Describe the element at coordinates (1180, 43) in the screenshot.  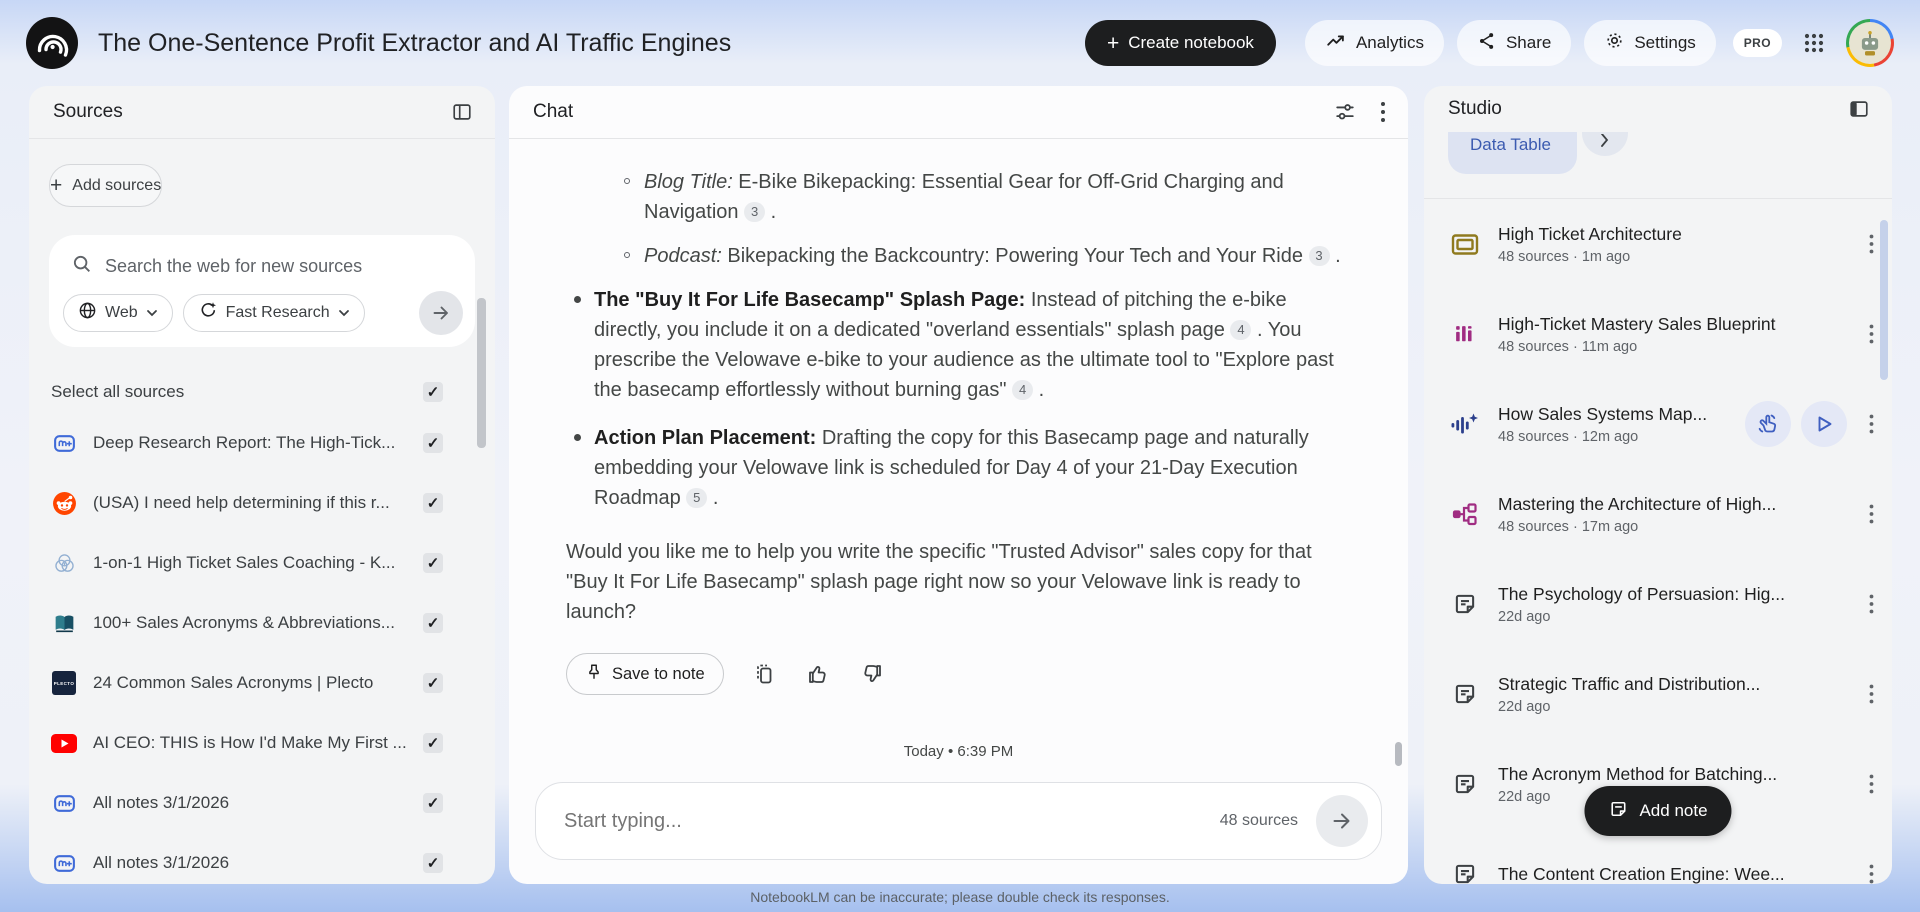
I see `create-notebook-button: + Create notebook` at that location.